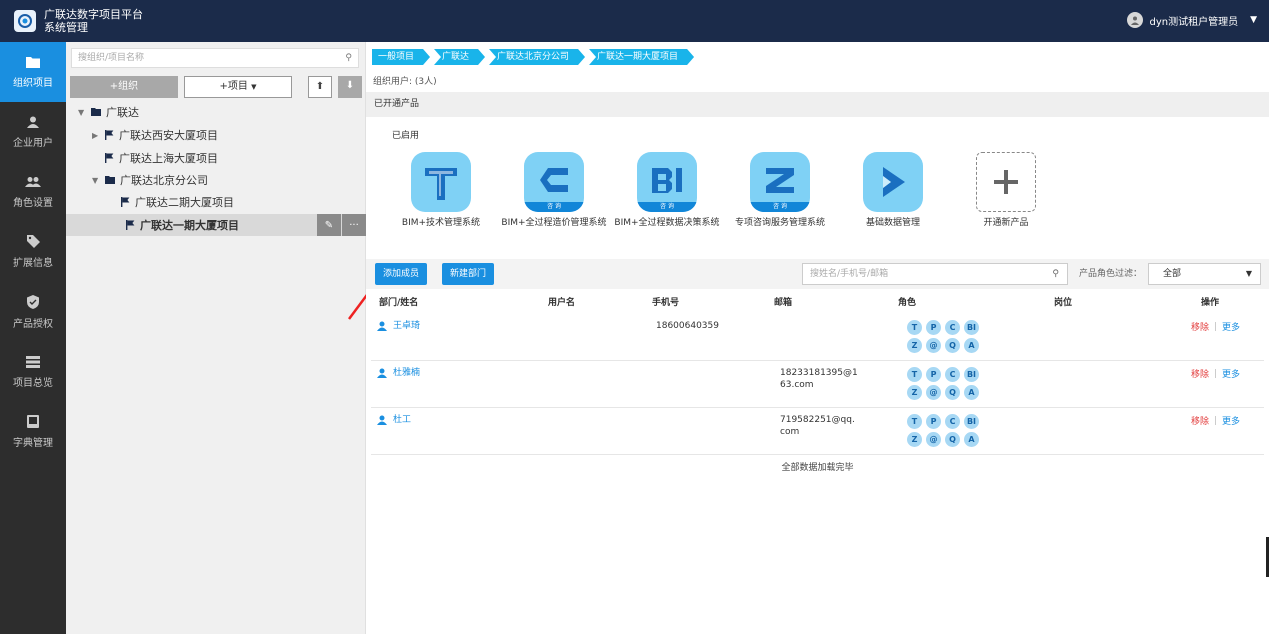 The width and height of the screenshot is (1269, 634). Describe the element at coordinates (797, 385) in the screenshot. I see `email-line: 63.com` at that location.